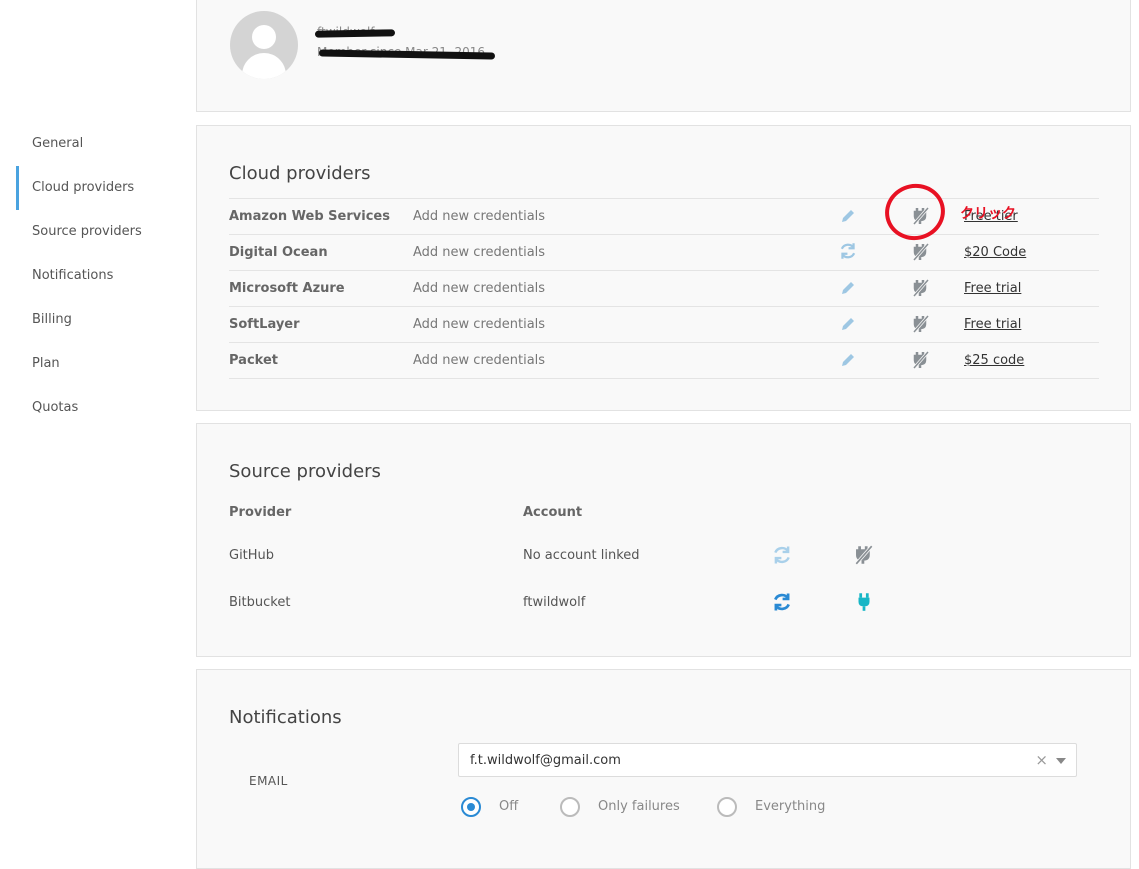  What do you see at coordinates (581, 555) in the screenshot?
I see `account-name: No account linked` at bounding box center [581, 555].